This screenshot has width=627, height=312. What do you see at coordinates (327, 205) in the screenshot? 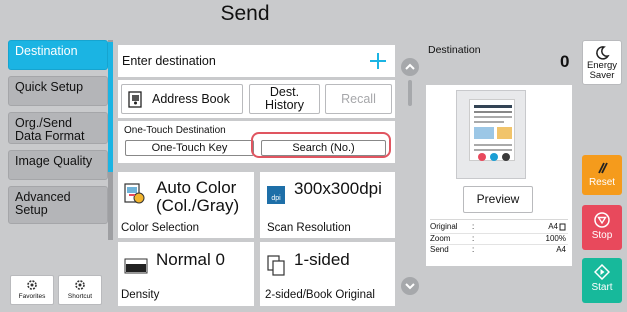
I see `scan-resolution-tile: dpi 300x300dpi Scan Resolution` at bounding box center [327, 205].